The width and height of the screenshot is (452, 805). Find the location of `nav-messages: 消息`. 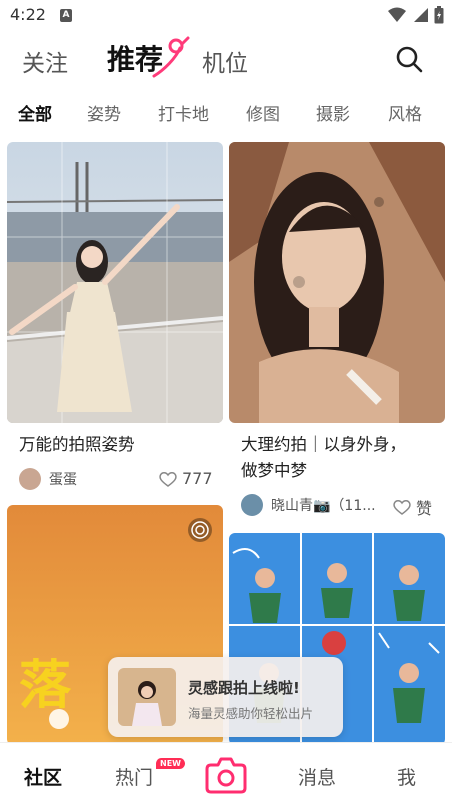

nav-messages: 消息 is located at coordinates (317, 776).